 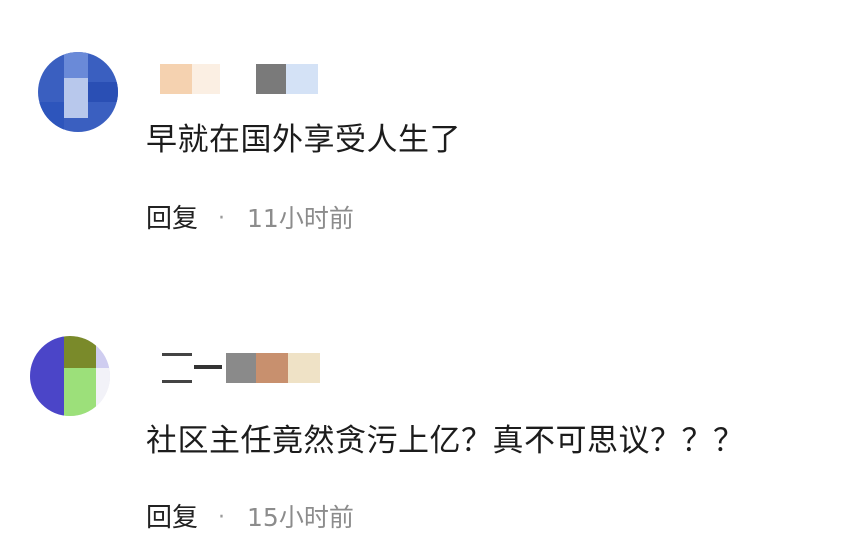 I want to click on comment-meta: 回复 · 15小时前, so click(x=250, y=518).